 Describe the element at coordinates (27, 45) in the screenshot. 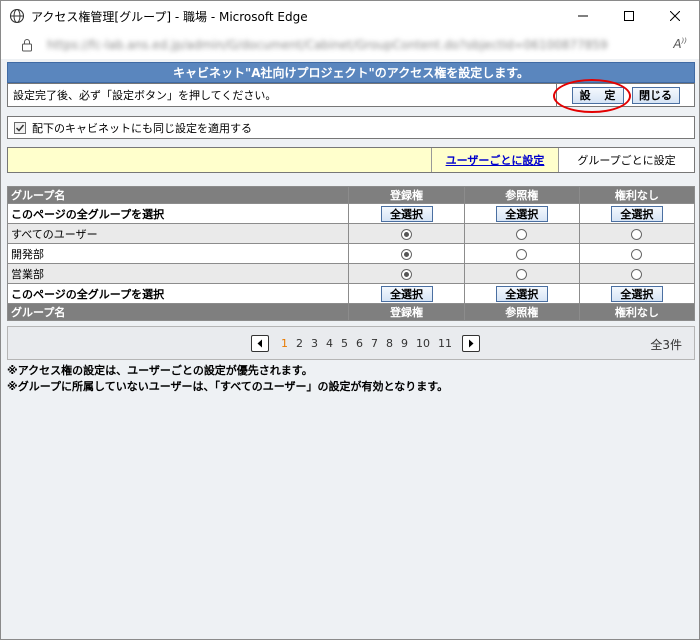

I see `lock-icon` at that location.